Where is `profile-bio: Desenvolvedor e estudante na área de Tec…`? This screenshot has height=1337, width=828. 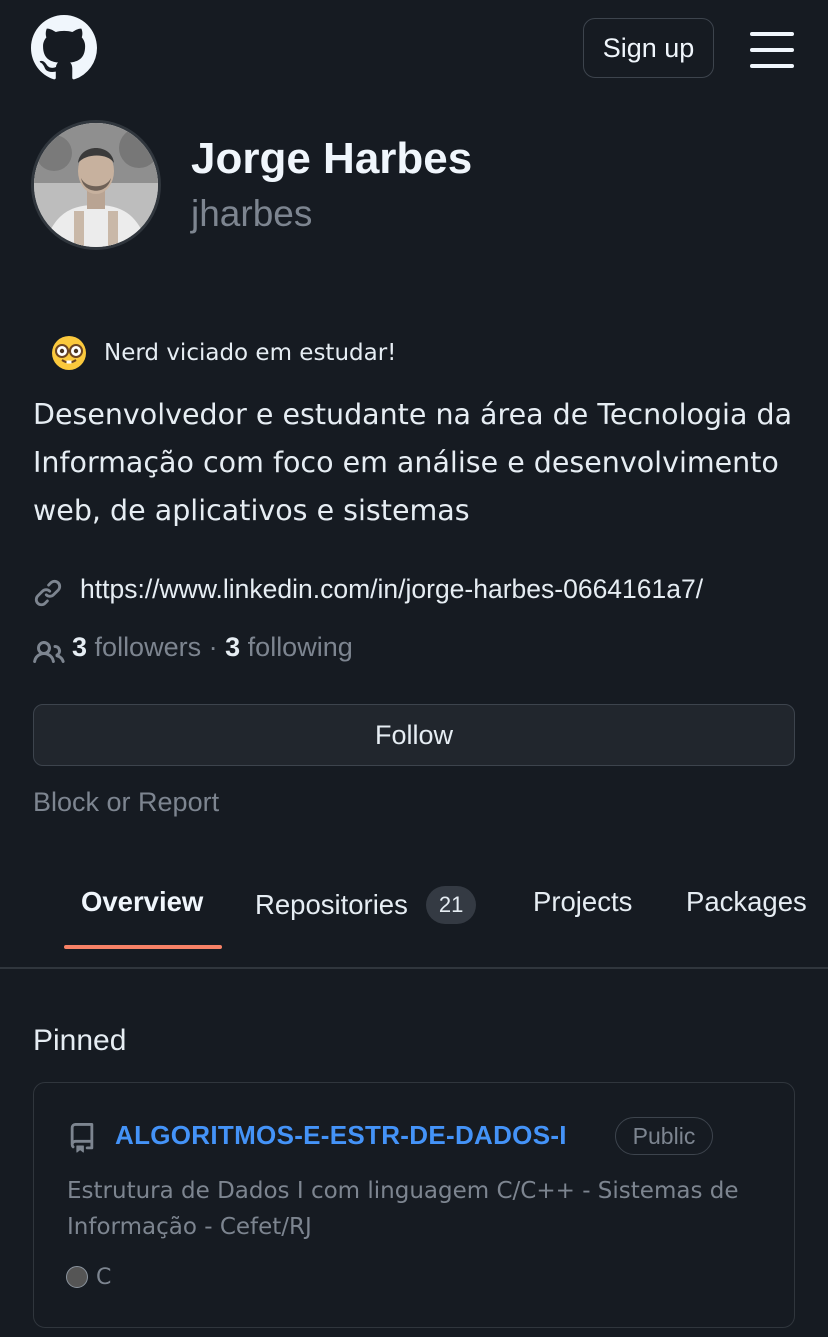 profile-bio: Desenvolvedor e estudante na área de Tec… is located at coordinates (413, 462).